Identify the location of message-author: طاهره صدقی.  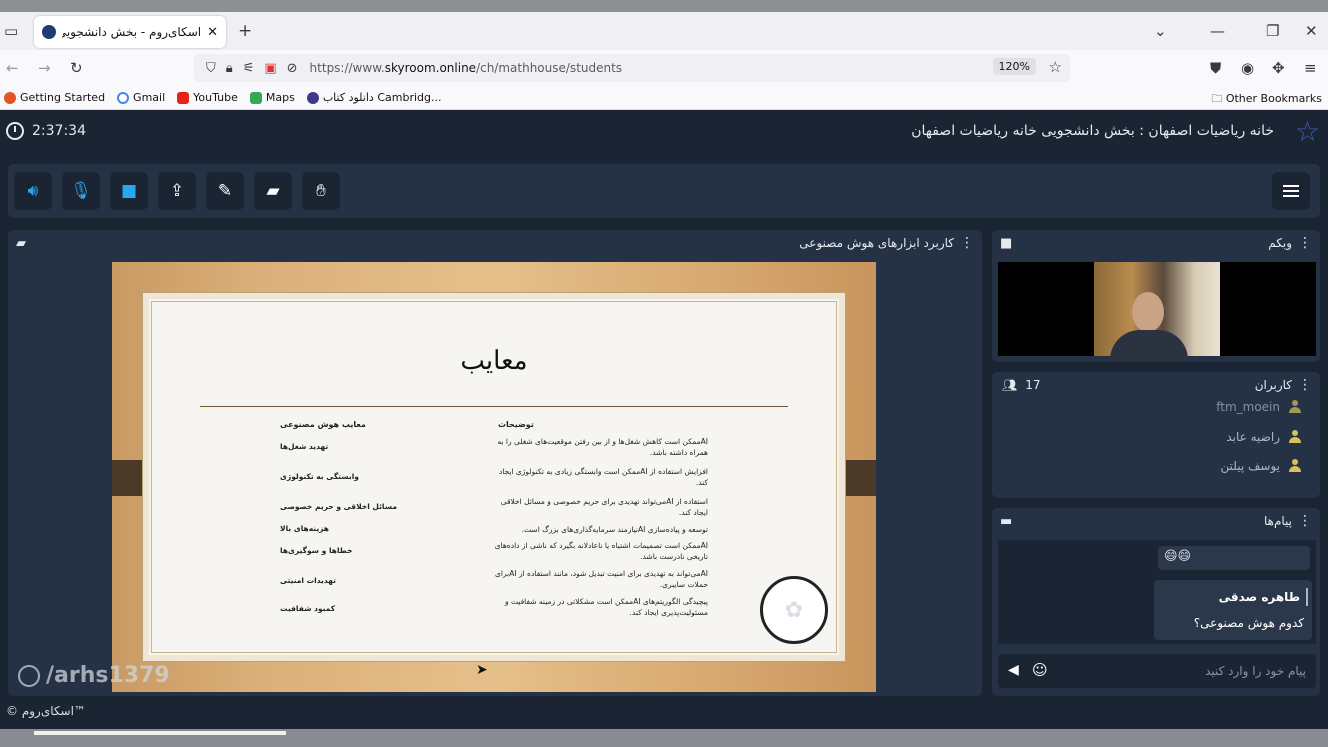
(1263, 597).